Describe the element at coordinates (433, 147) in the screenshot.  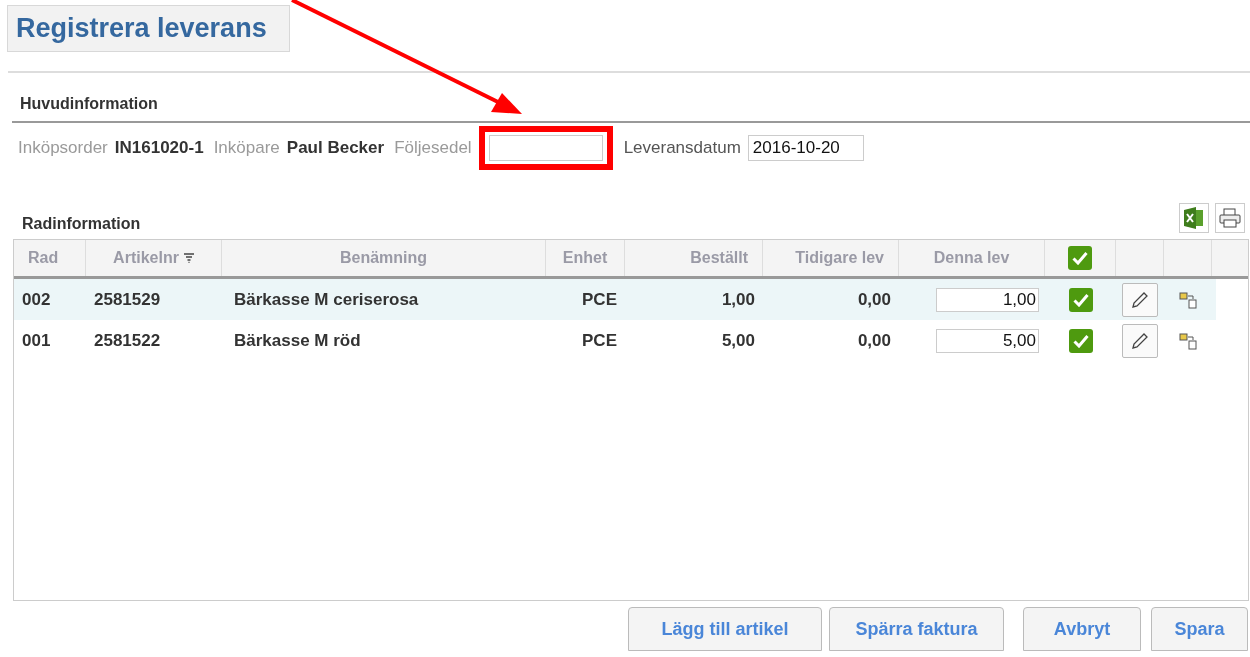
I see `field-label: Följesedel` at that location.